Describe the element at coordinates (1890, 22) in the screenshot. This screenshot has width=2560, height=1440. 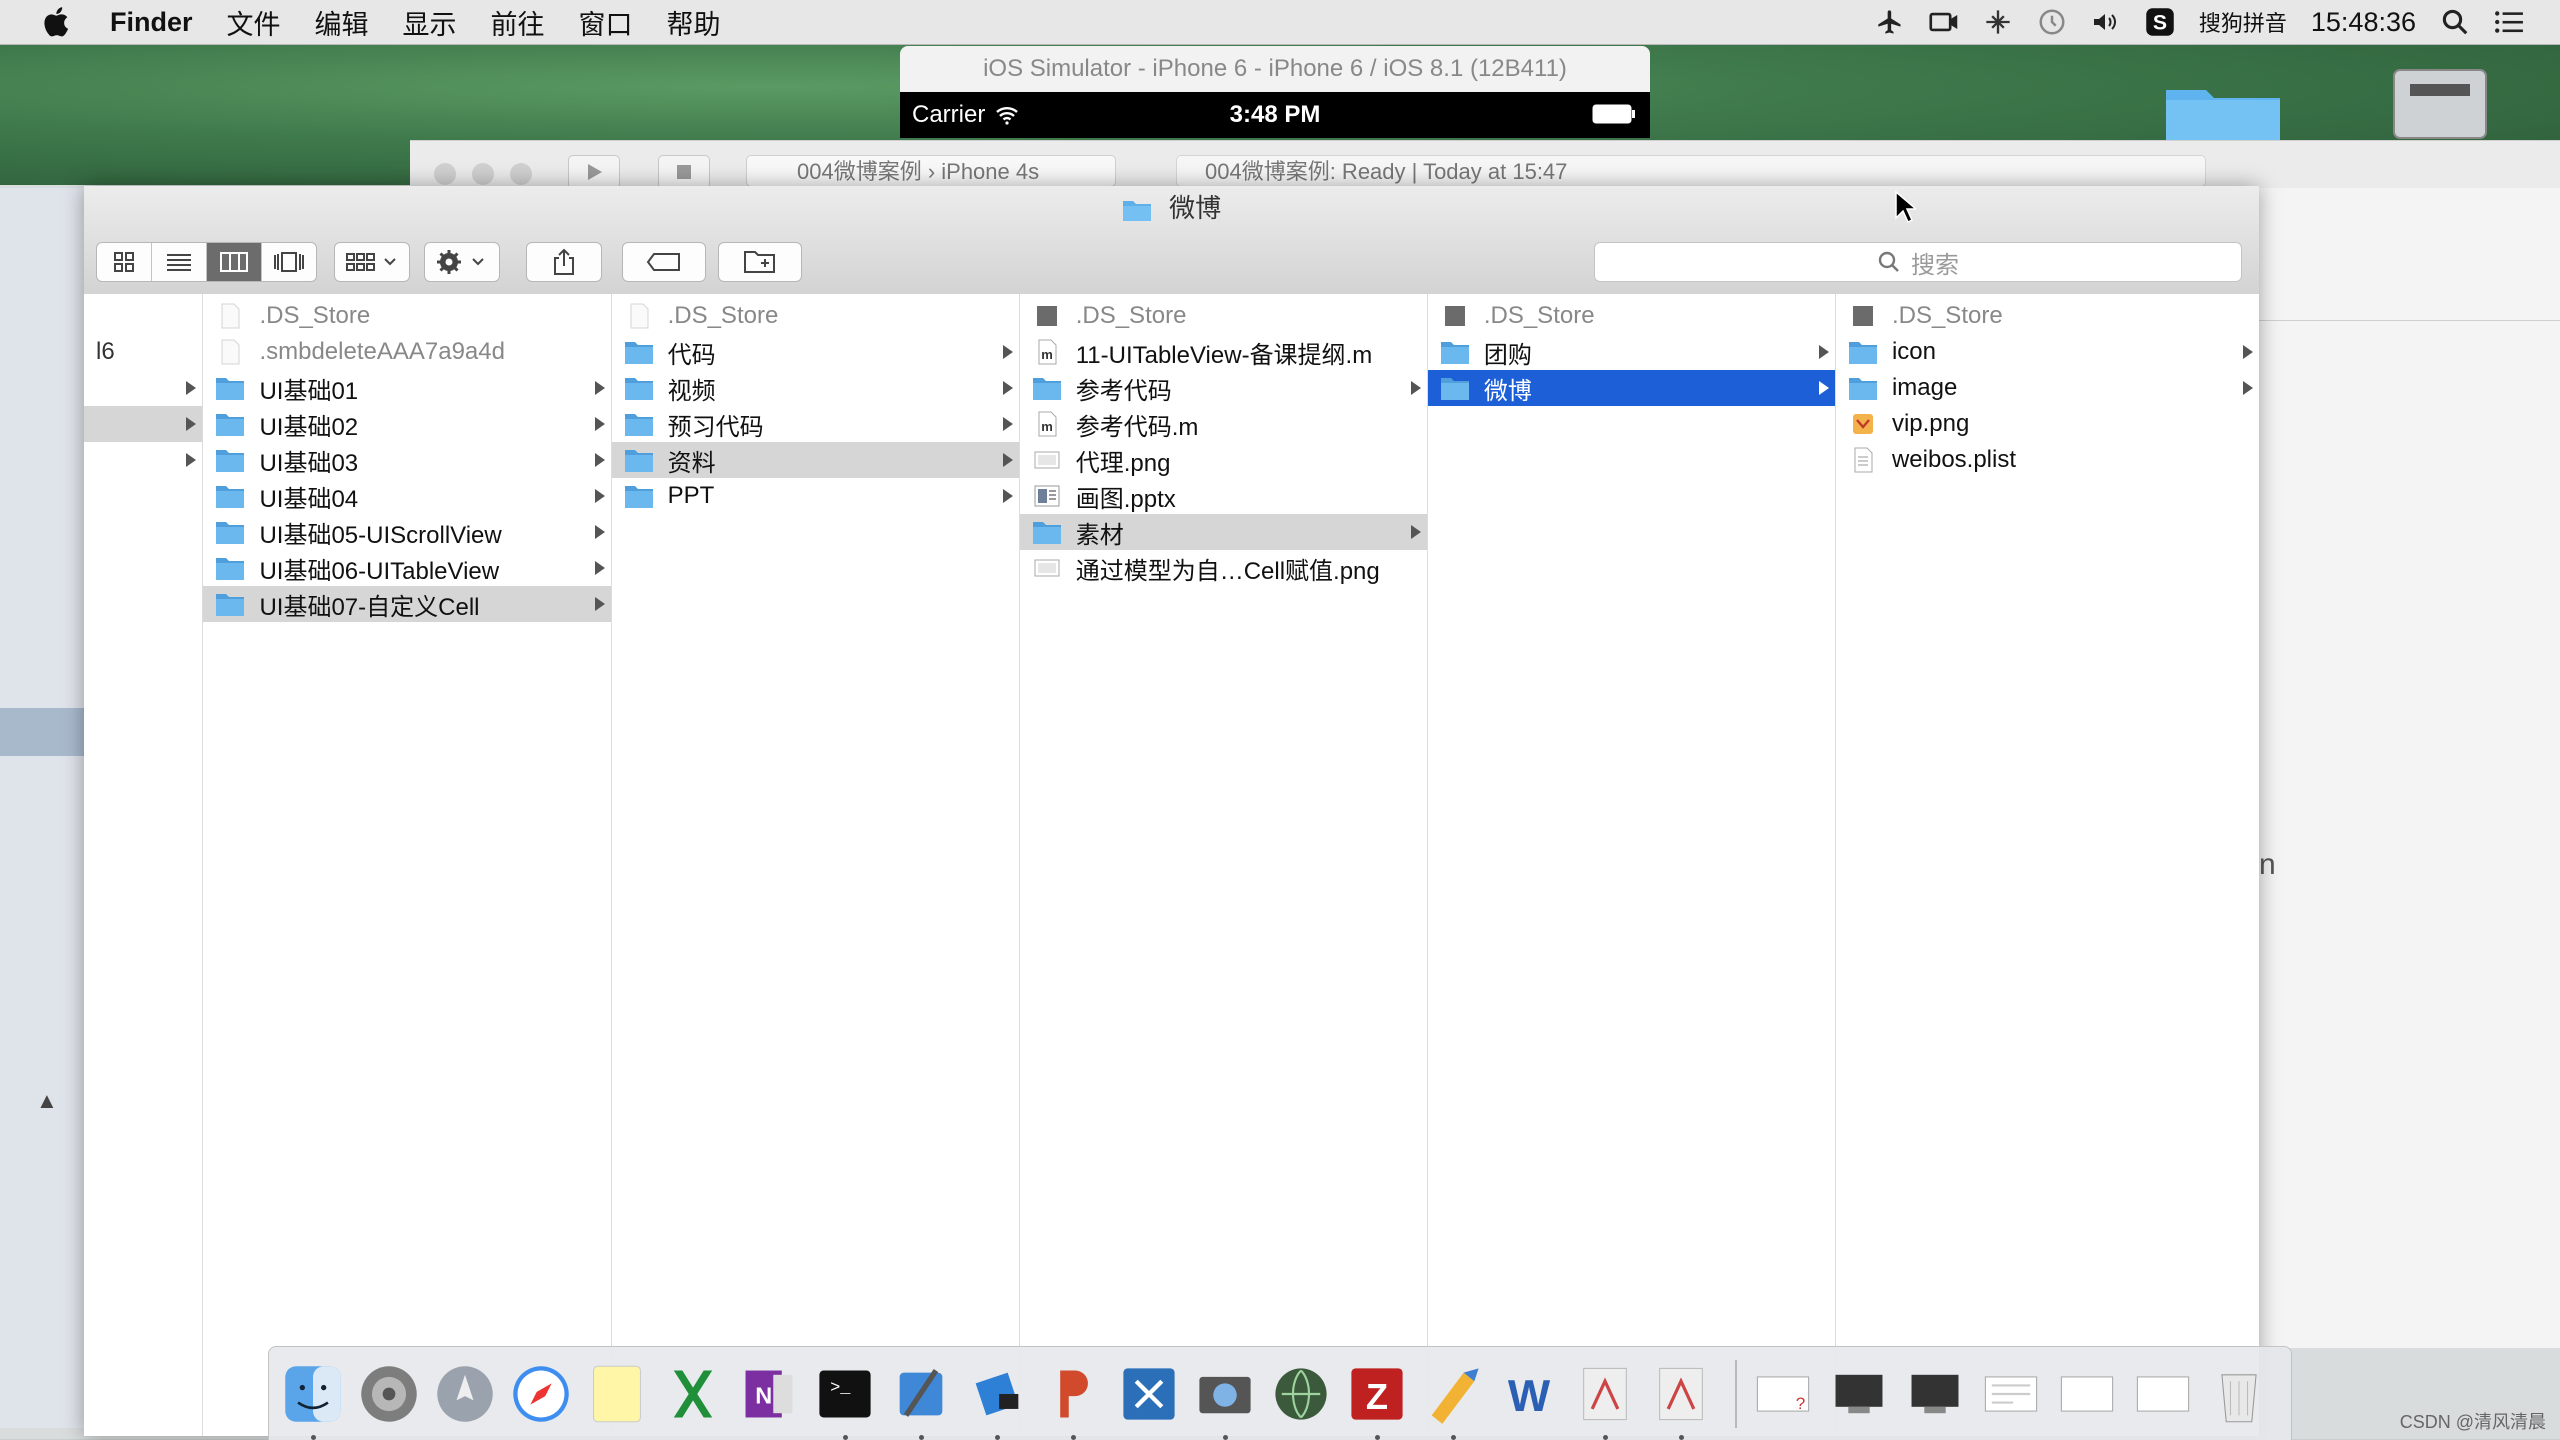
I see `airplane-icon` at that location.